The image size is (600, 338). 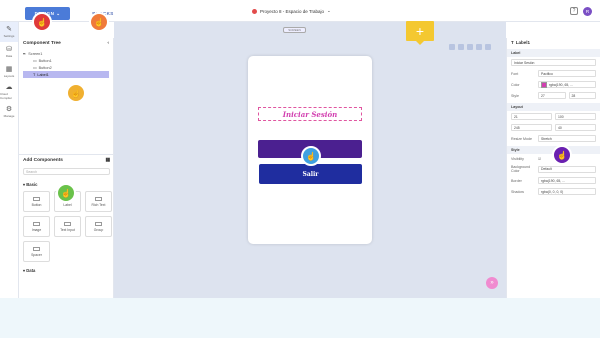 I want to click on rail-item-layouts: ▦ Layouts, so click(x=9, y=72).